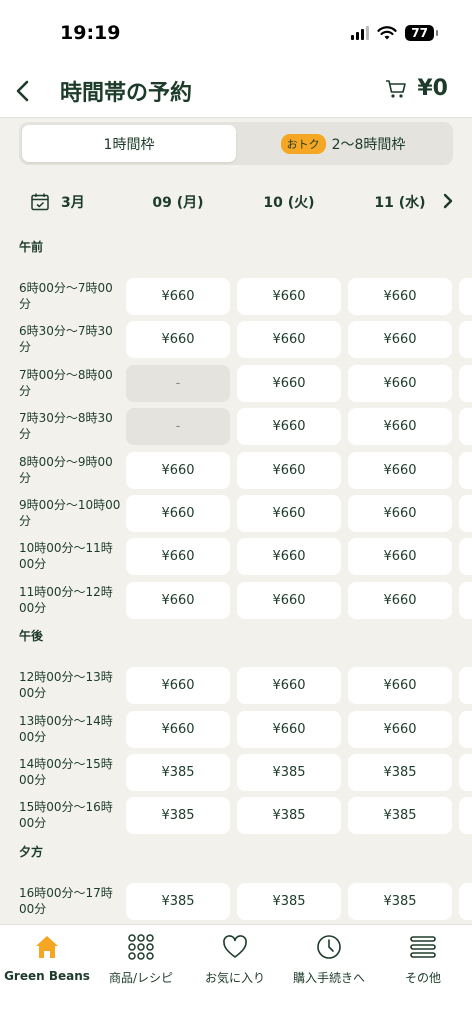 This screenshot has height=1024, width=472. What do you see at coordinates (66, 426) in the screenshot?
I see `slot-time-label: 7時30分〜8時30分` at bounding box center [66, 426].